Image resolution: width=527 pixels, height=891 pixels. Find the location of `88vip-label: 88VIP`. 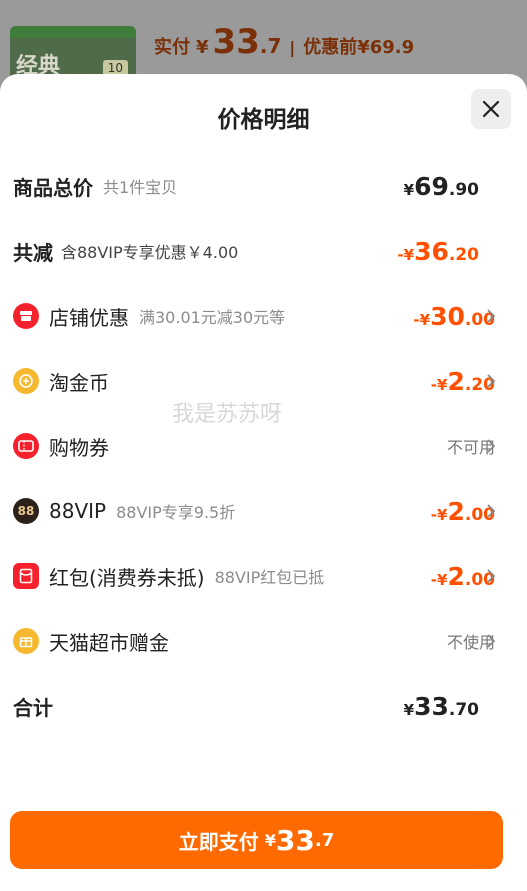

88vip-label: 88VIP is located at coordinates (78, 511).